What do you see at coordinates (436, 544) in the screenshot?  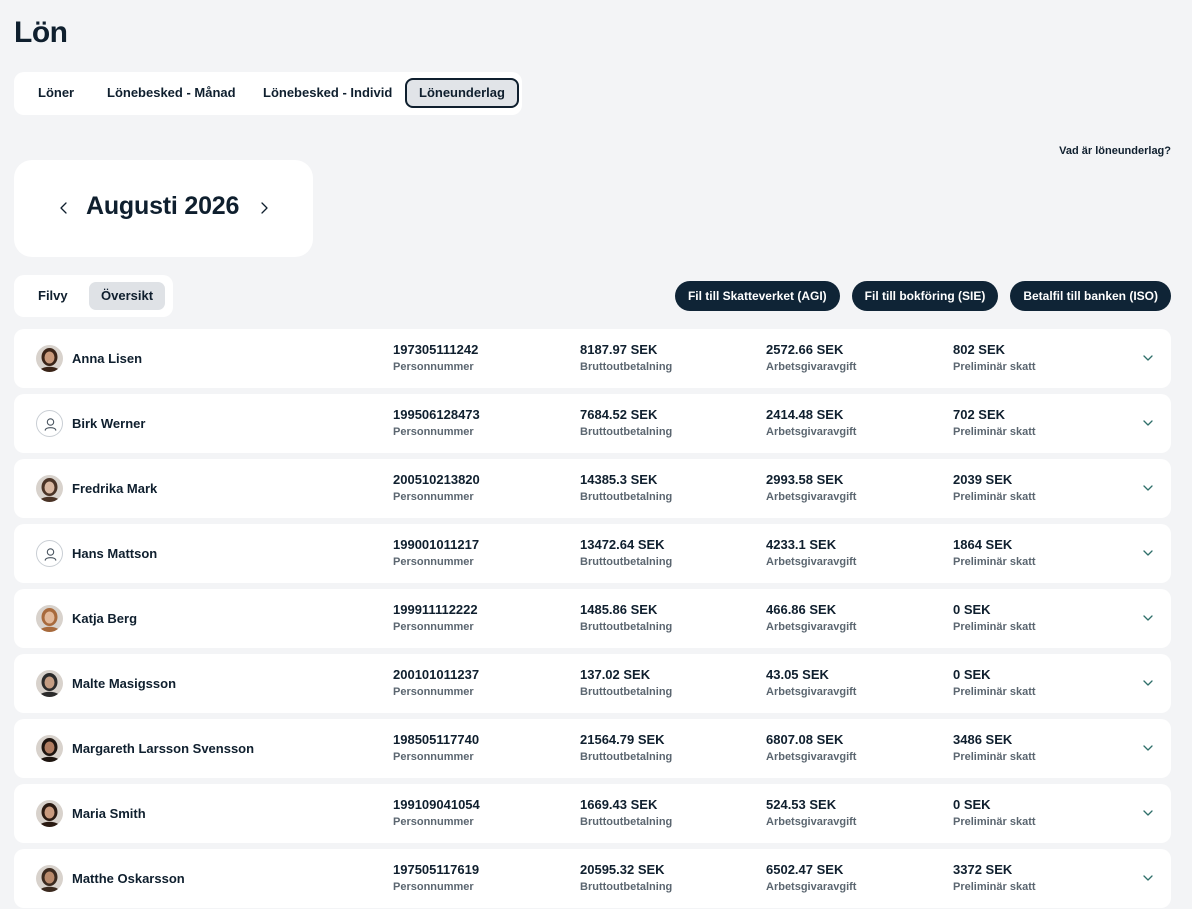 I see `personnummer-value: 199001011217` at bounding box center [436, 544].